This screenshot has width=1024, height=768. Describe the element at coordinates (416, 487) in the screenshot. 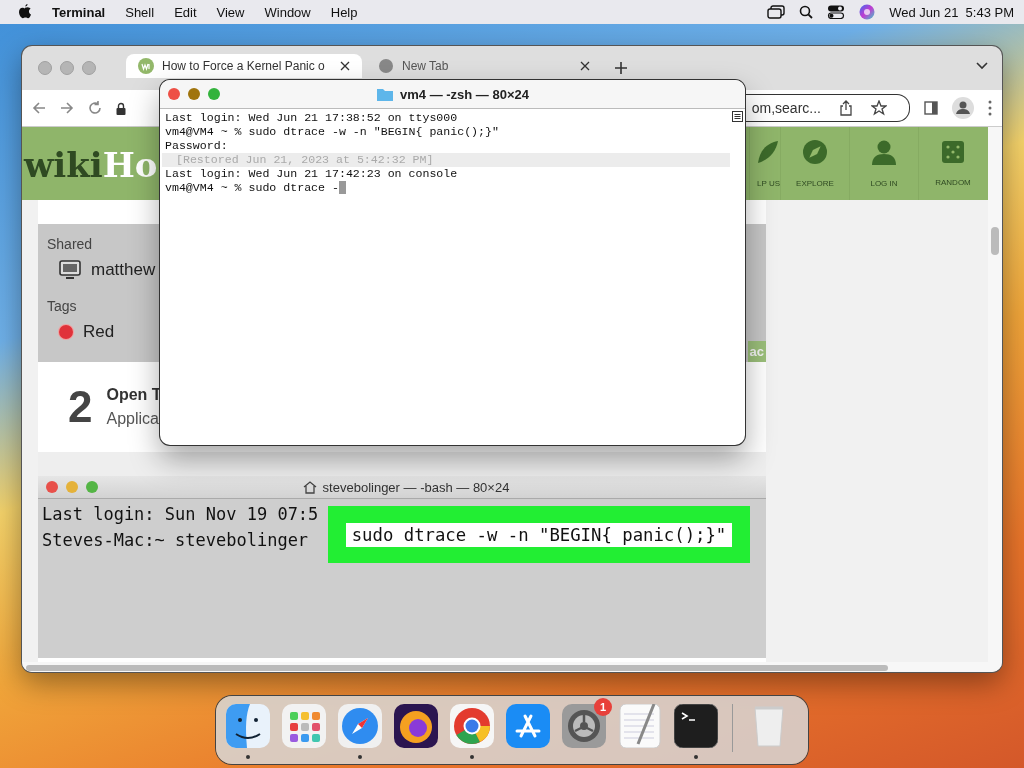

I see `window-title: stevebolinger — -bash — 80×24` at that location.